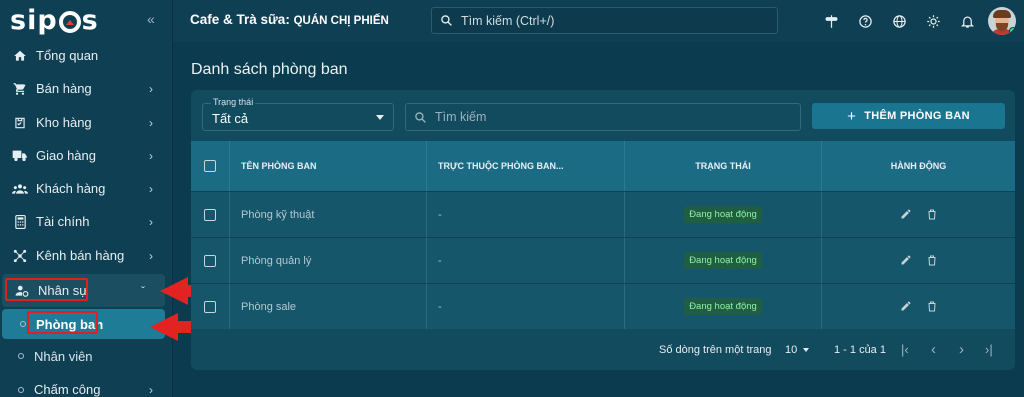  I want to click on sipos-logo: si p s, so click(54, 20).